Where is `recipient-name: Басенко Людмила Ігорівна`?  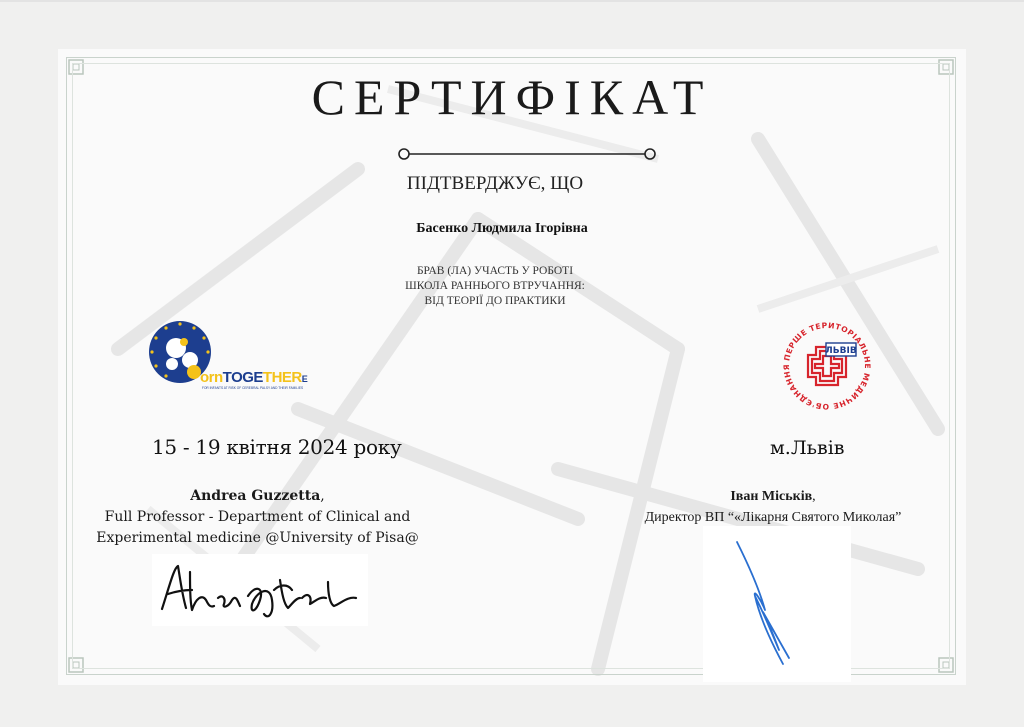
recipient-name: Басенко Людмила Ігорівна is located at coordinates (502, 228).